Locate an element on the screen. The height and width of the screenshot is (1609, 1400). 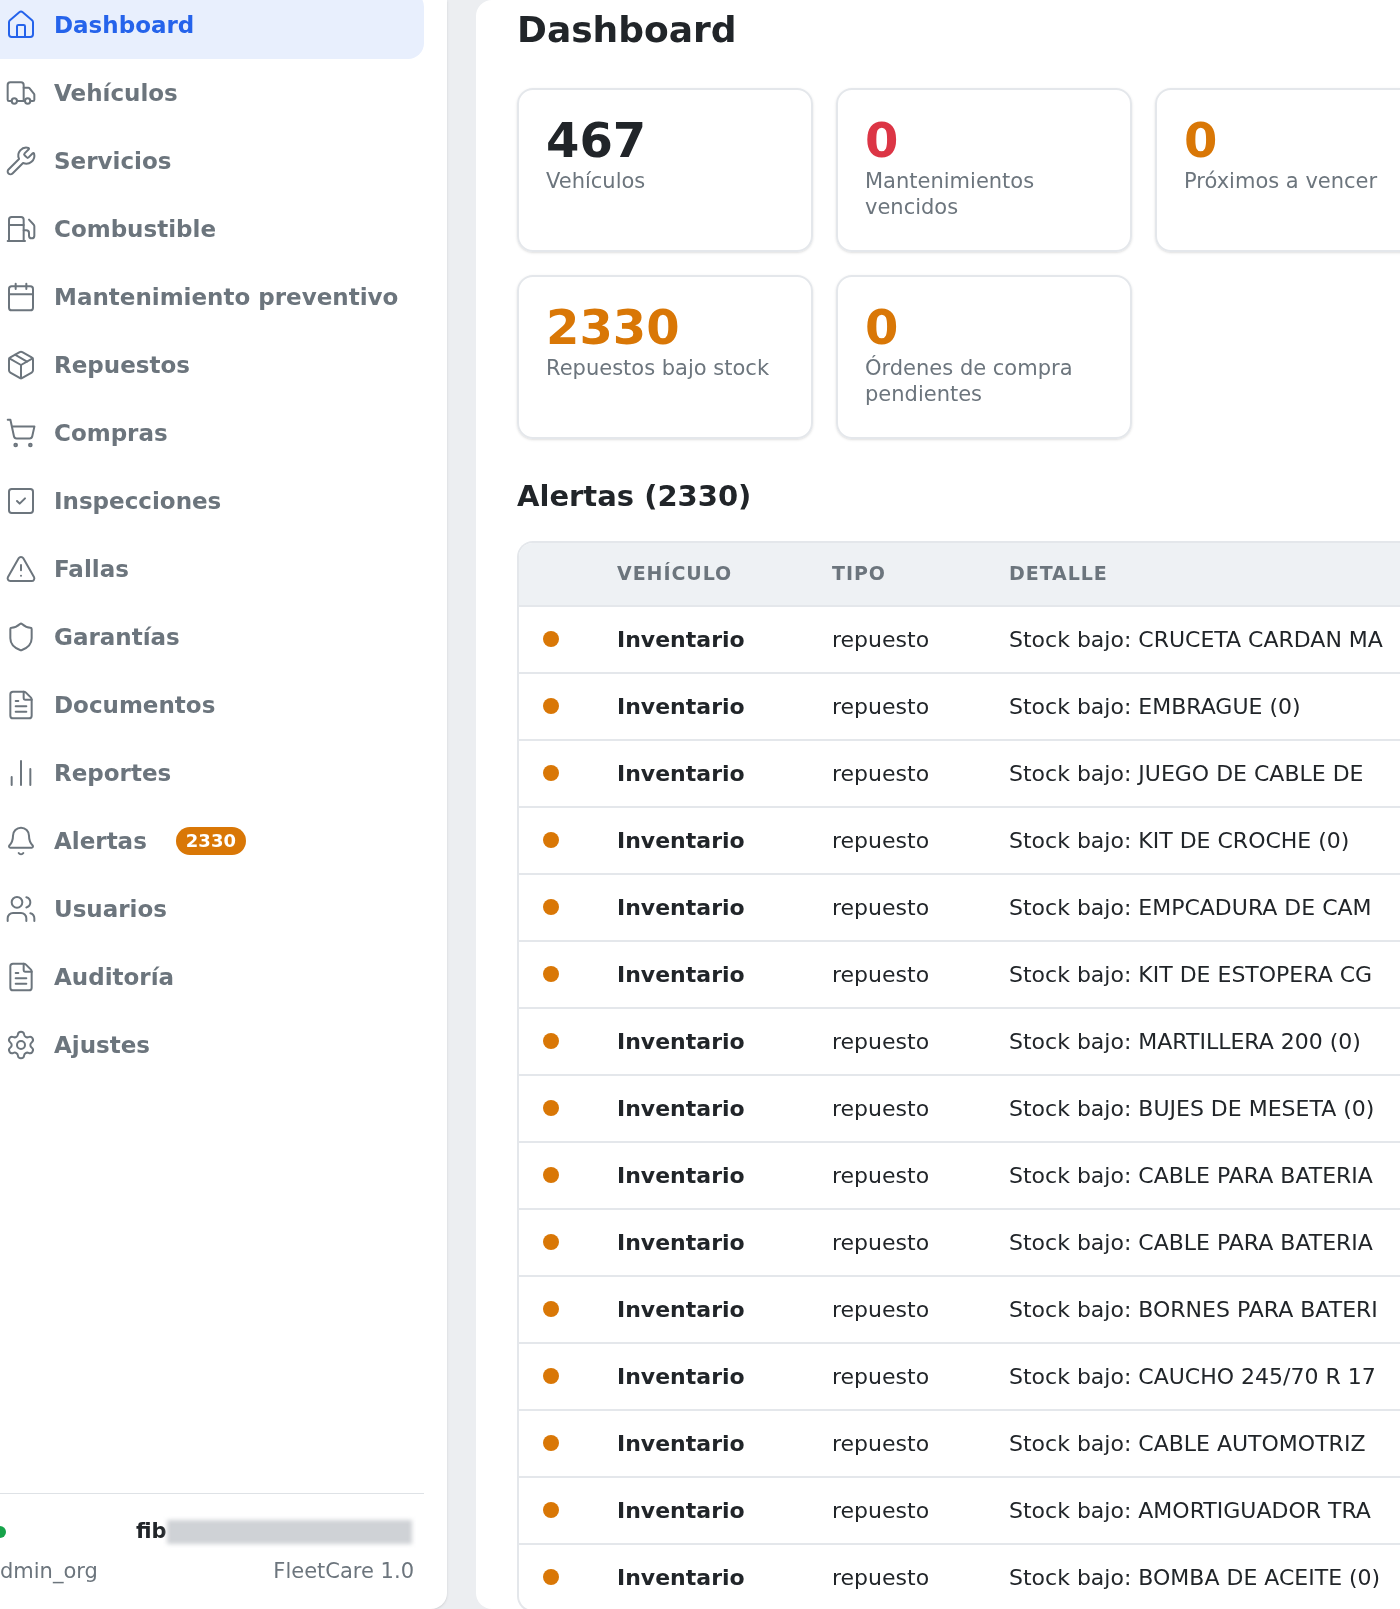
table-cell-text: Stock bajo: EMPCADURA DE CAM is located at coordinates (1190, 907).